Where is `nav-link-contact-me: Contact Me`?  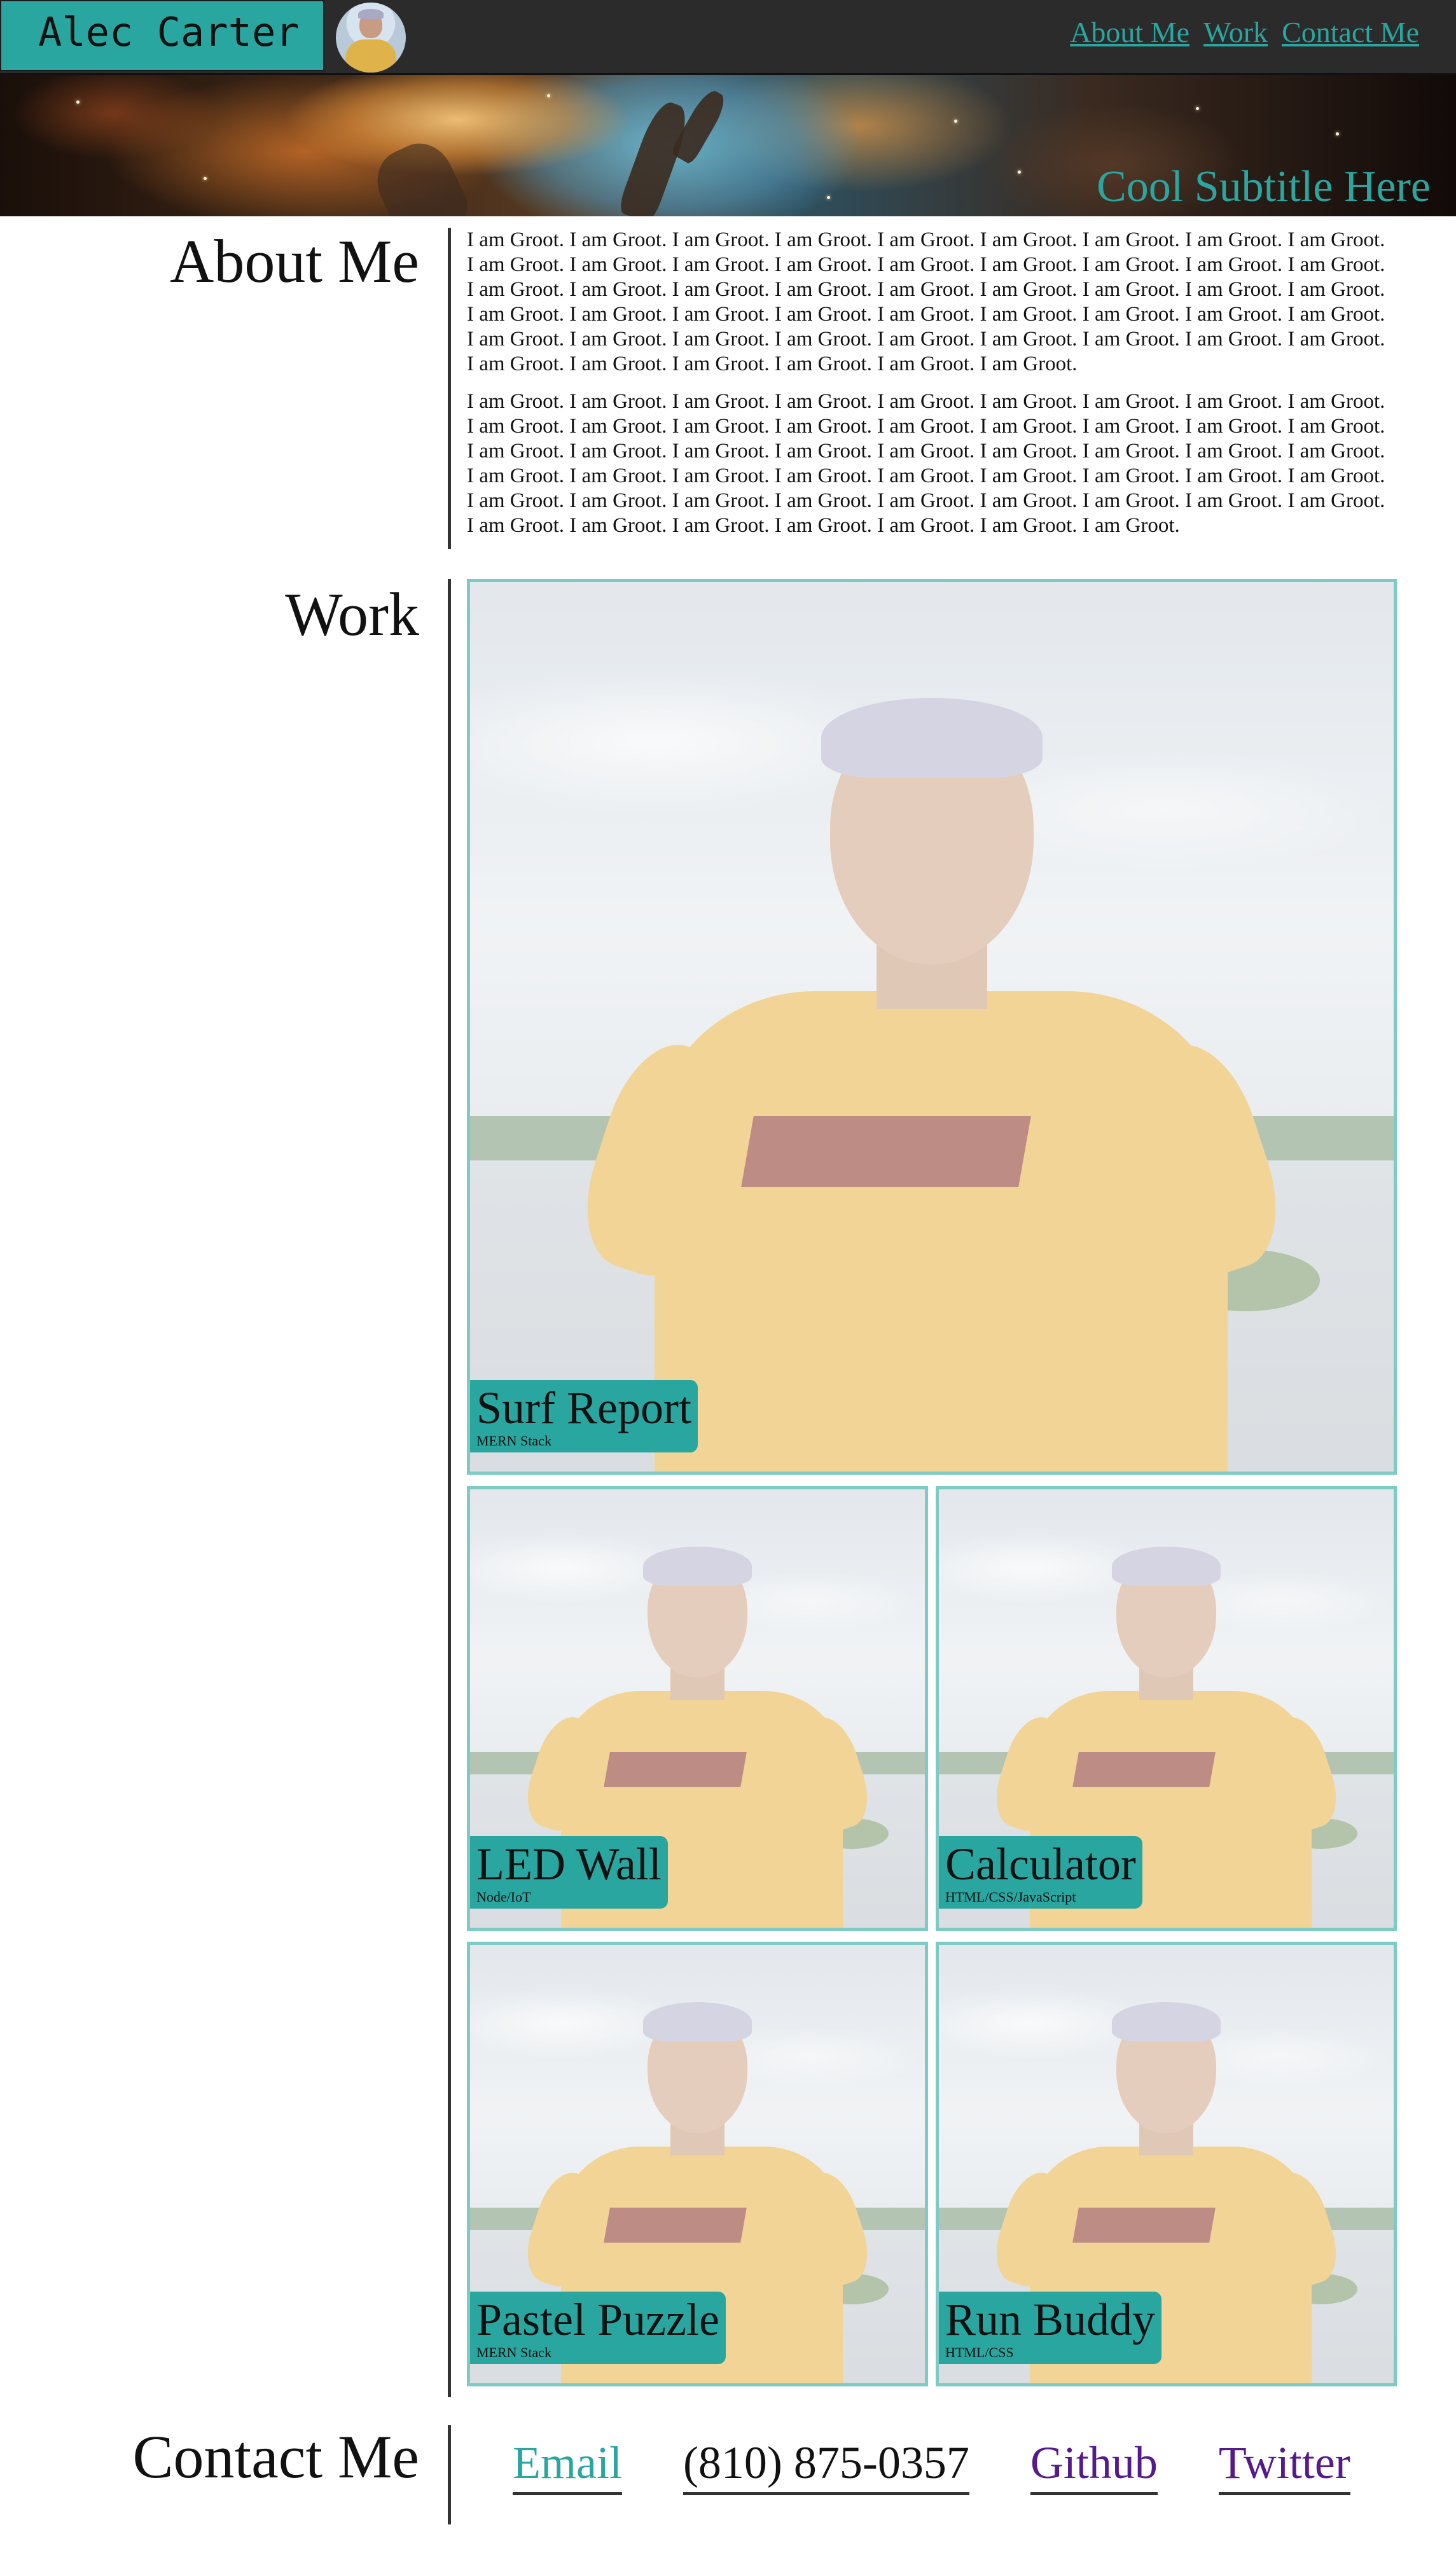 nav-link-contact-me: Contact Me is located at coordinates (1350, 32).